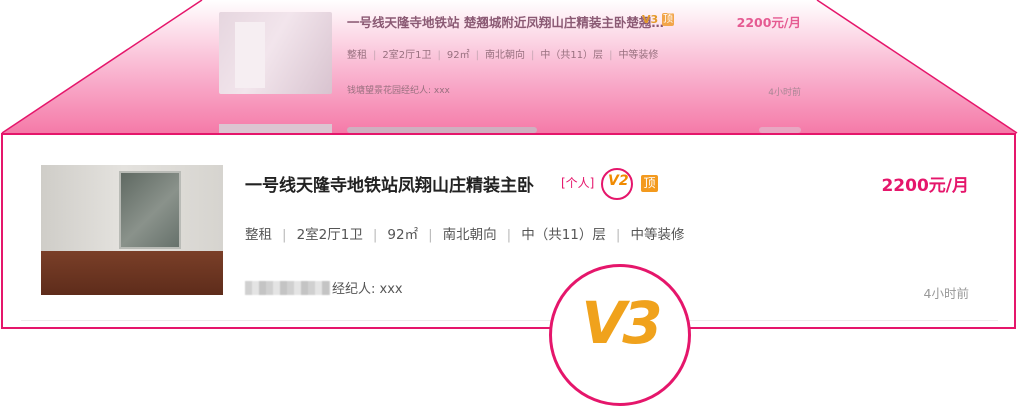 This screenshot has height=406, width=1019. Describe the element at coordinates (287, 288) in the screenshot. I see `blurred-community-name` at that location.